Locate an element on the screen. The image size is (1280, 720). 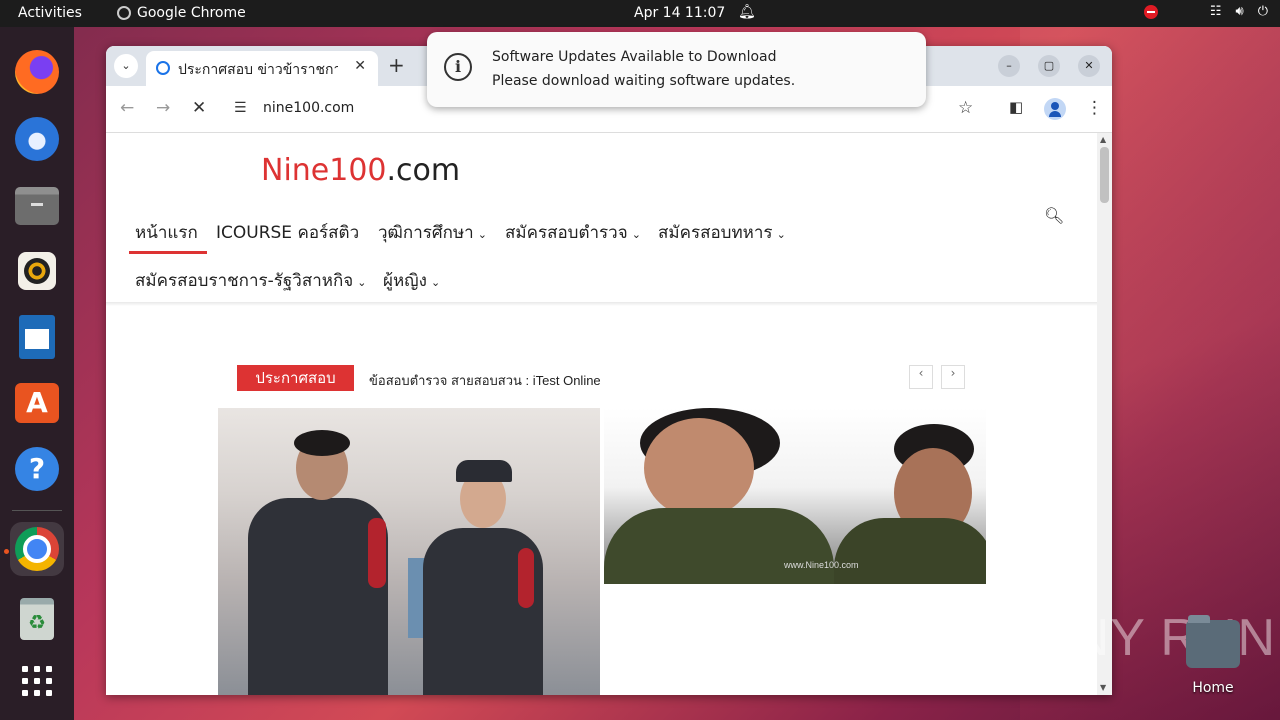
trash-icon: ♻ is located at coordinates (37, 619).